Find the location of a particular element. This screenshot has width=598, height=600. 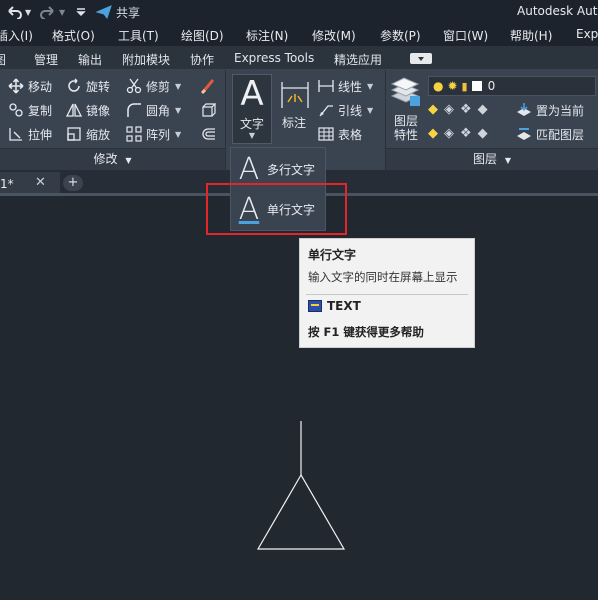

text-large-icon: A is located at coordinates (252, 94).